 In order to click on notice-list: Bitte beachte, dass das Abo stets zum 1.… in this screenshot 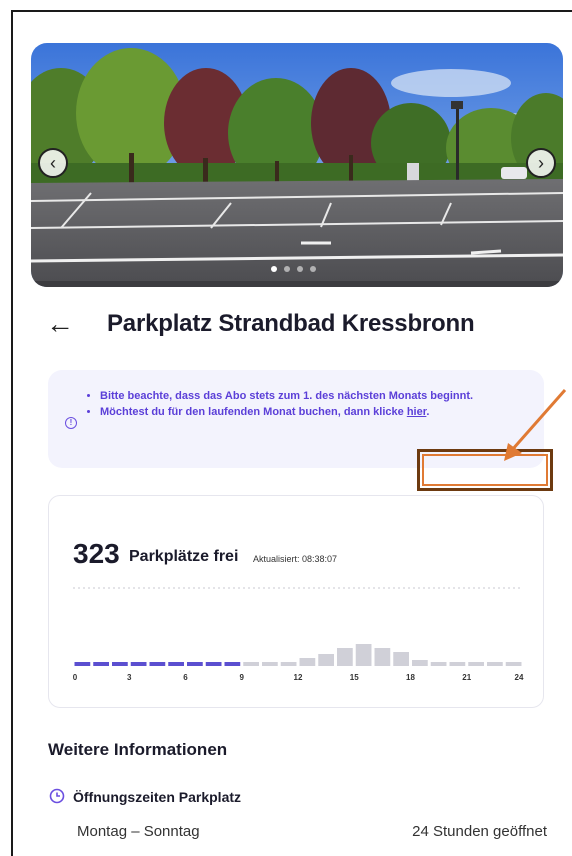, I will do `click(314, 404)`.